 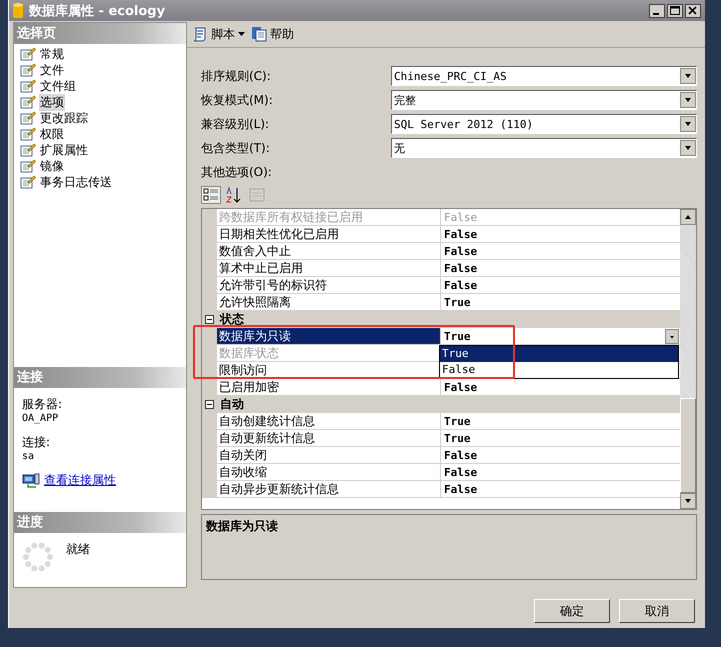 I want to click on connection-value: sa, so click(x=29, y=456).